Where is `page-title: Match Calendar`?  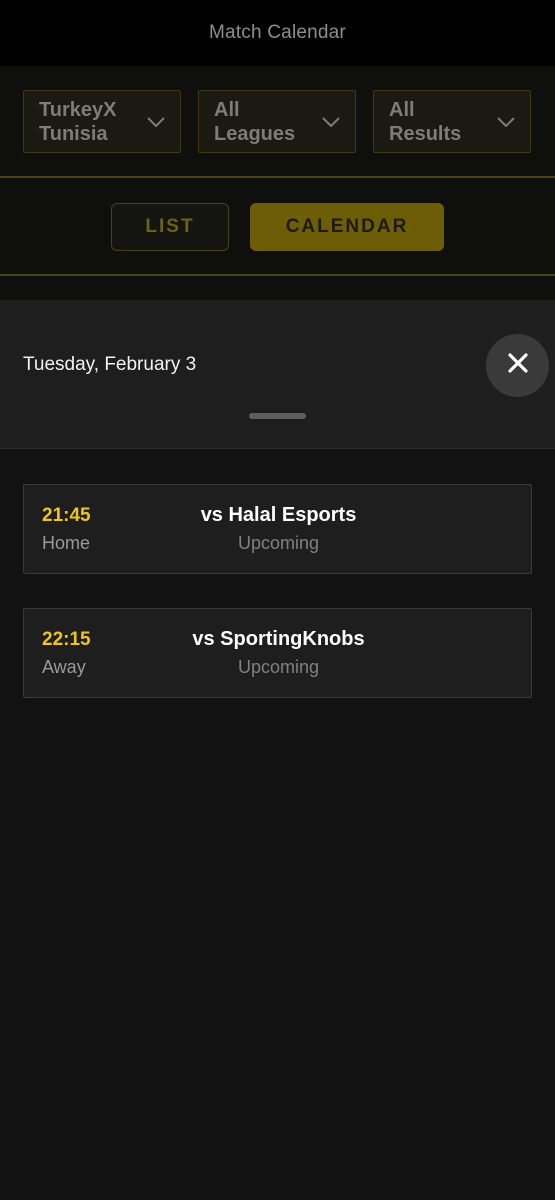
page-title: Match Calendar is located at coordinates (277, 32).